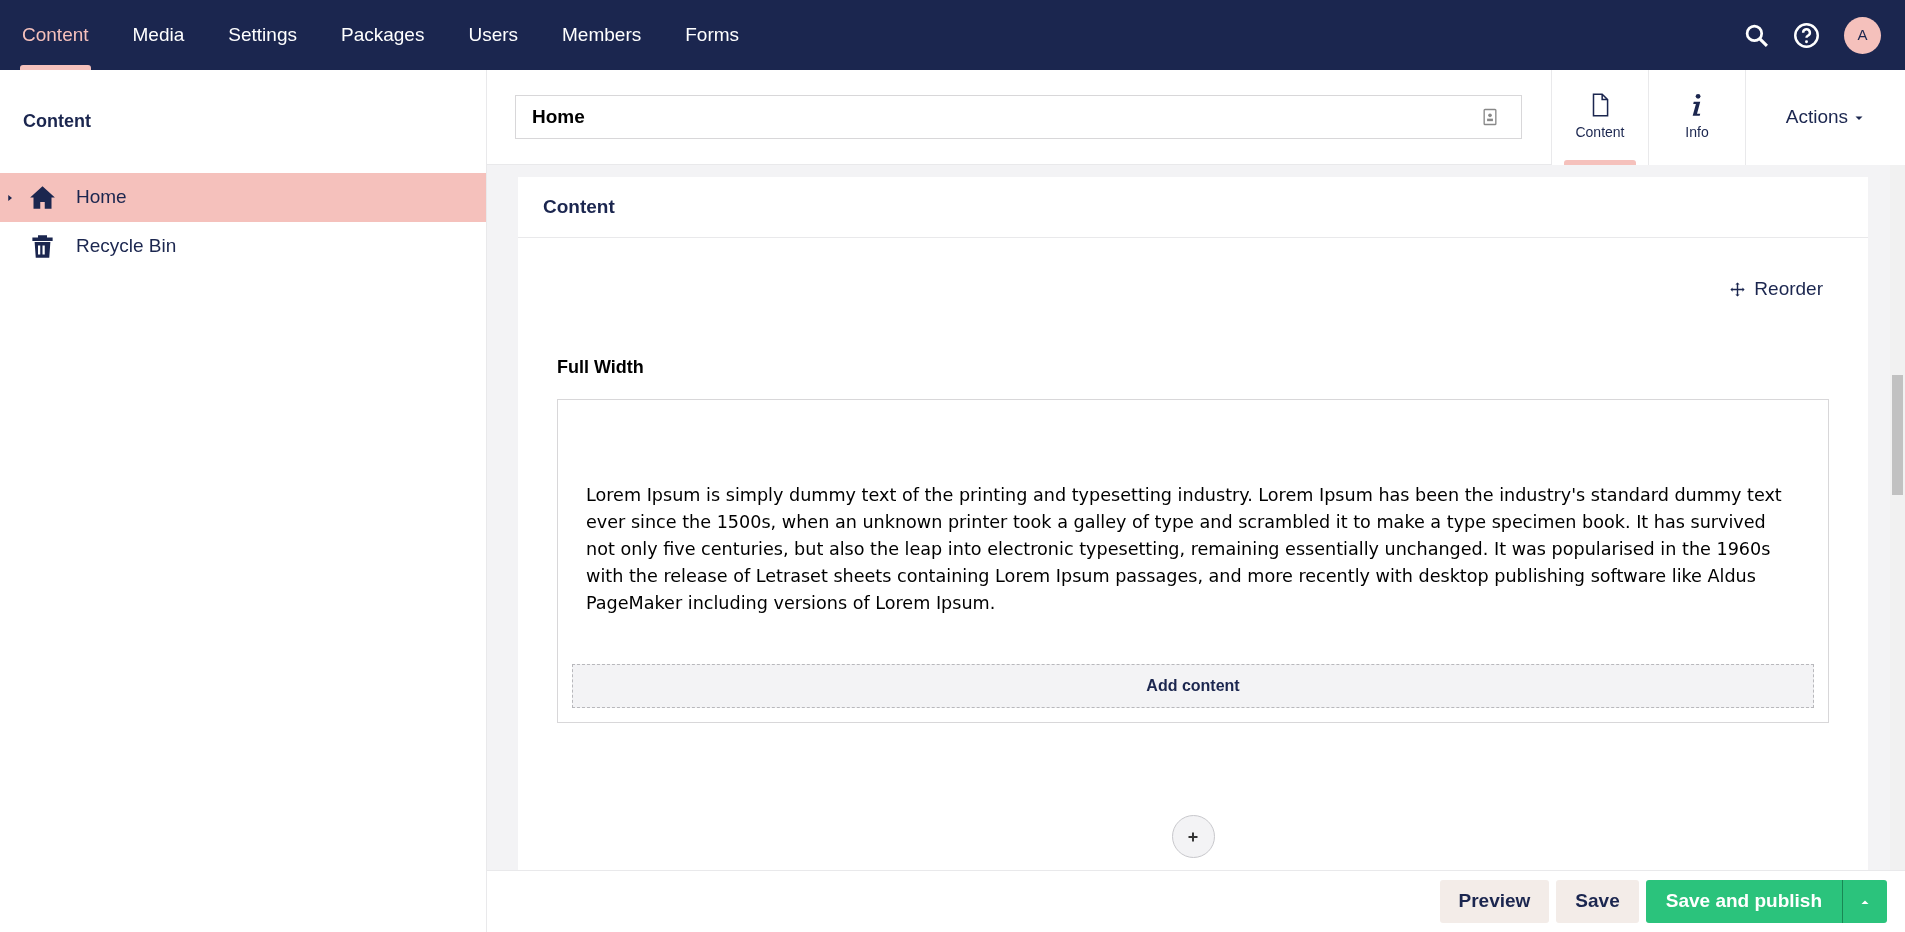 Image resolution: width=1905 pixels, height=932 pixels. Describe the element at coordinates (1862, 35) in the screenshot. I see `user-avatar: A` at that location.